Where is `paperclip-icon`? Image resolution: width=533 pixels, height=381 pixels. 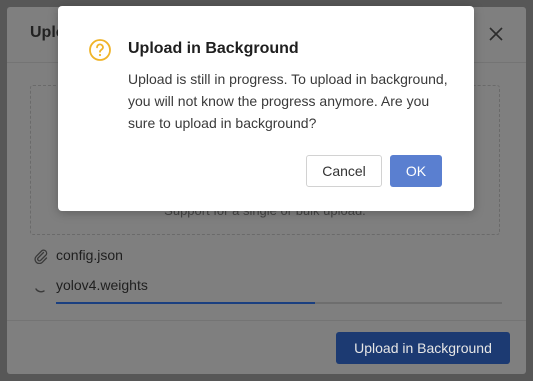 paperclip-icon is located at coordinates (41, 256).